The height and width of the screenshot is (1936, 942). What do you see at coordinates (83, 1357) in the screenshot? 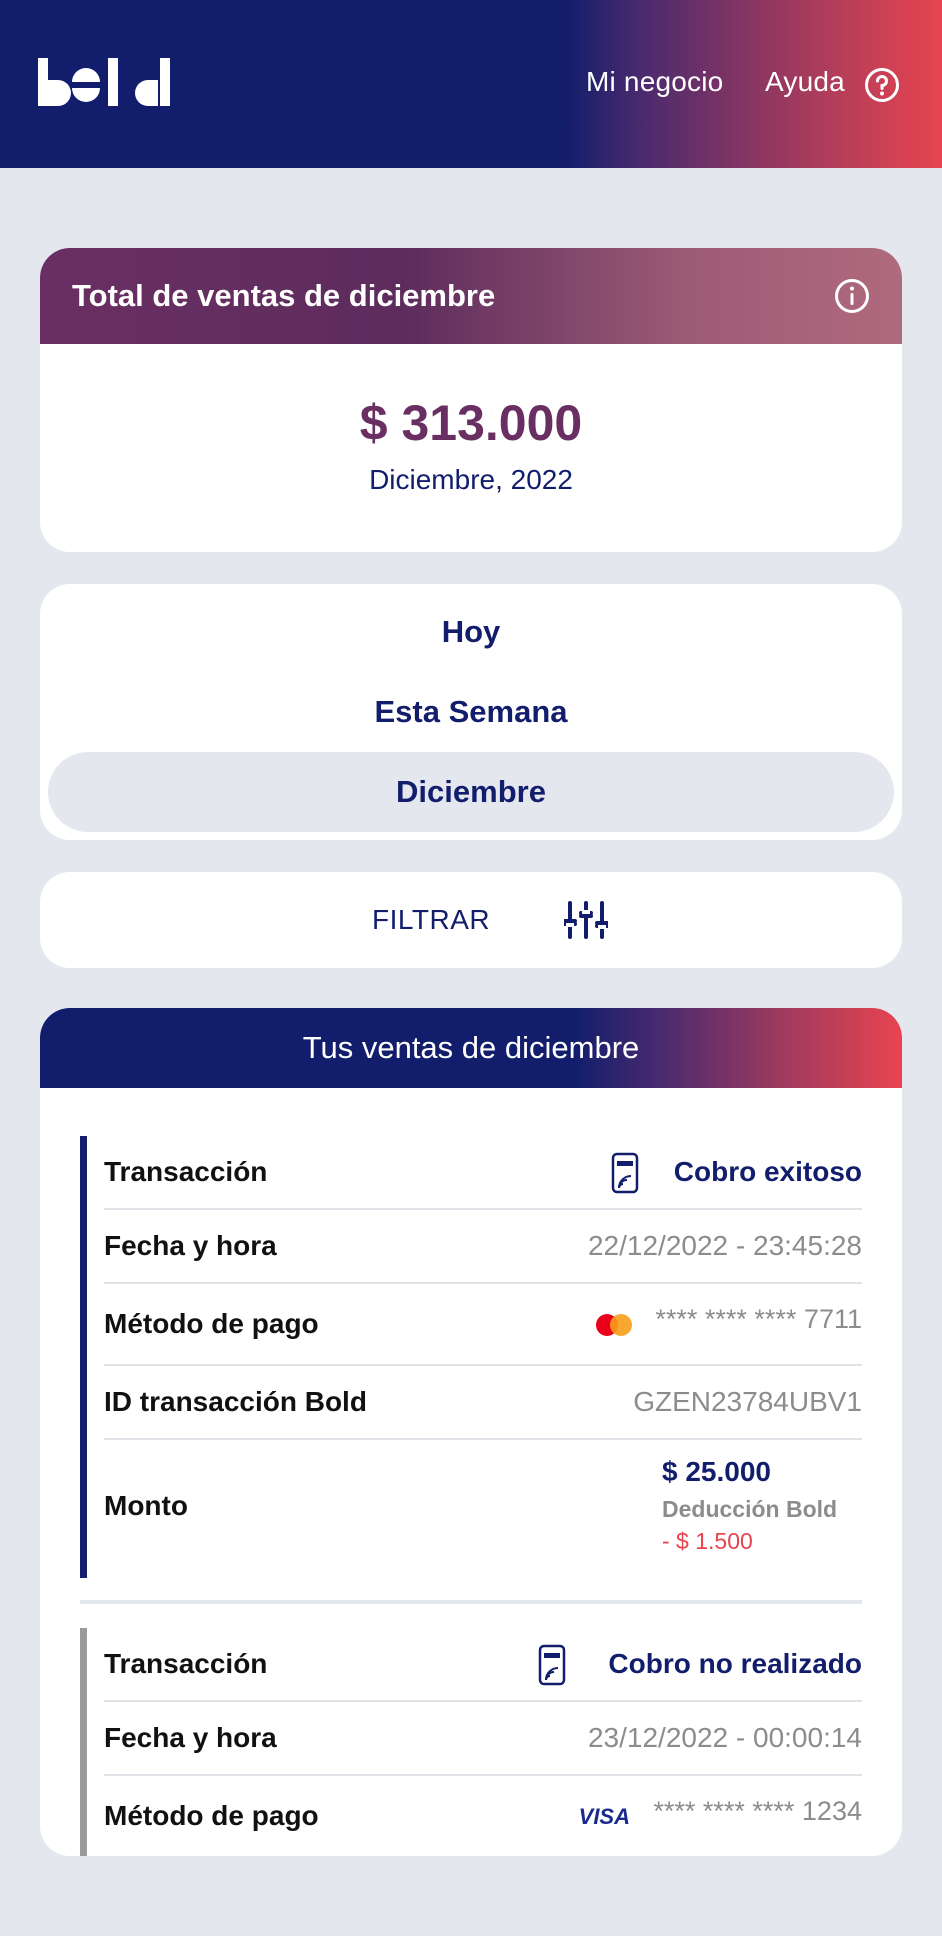
I see `status-bar-success` at bounding box center [83, 1357].